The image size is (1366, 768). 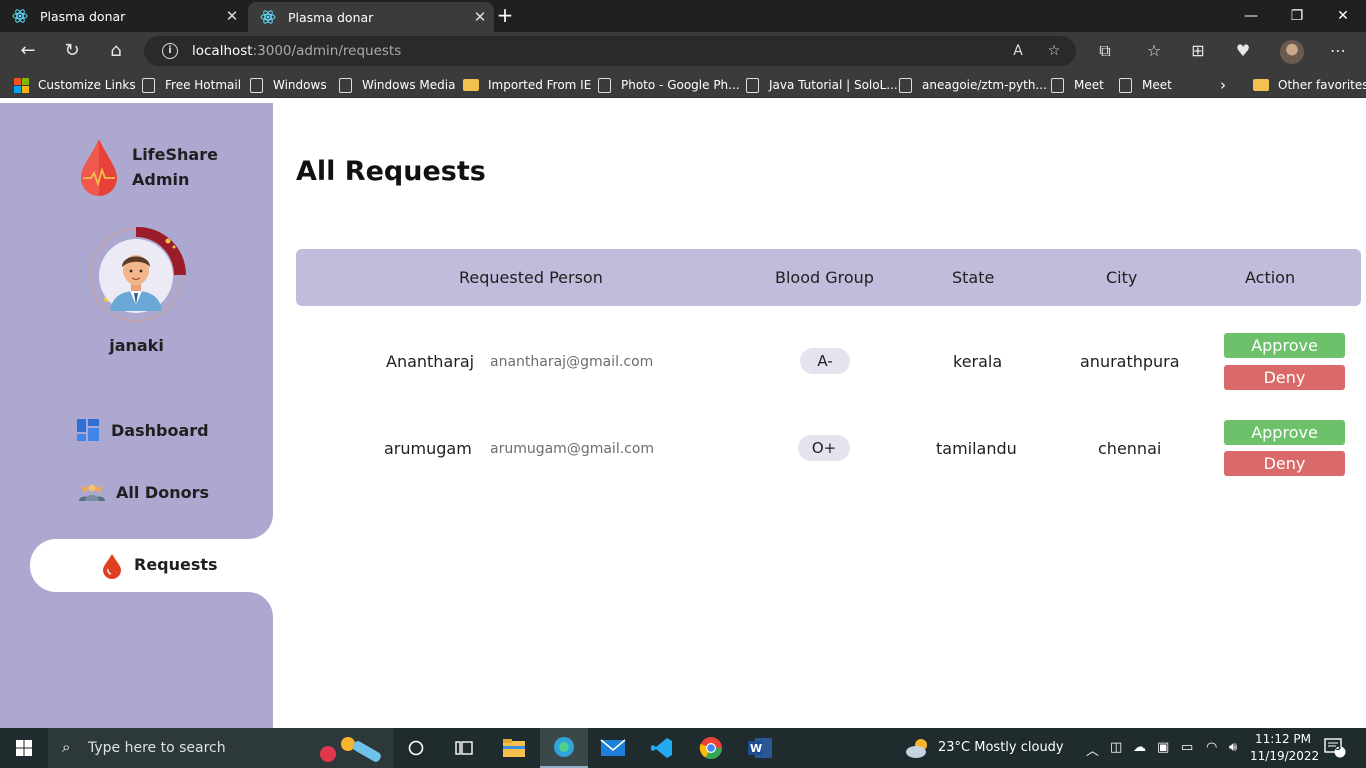 I want to click on favorite-other-favorites: Other favorites, so click(x=1309, y=85).